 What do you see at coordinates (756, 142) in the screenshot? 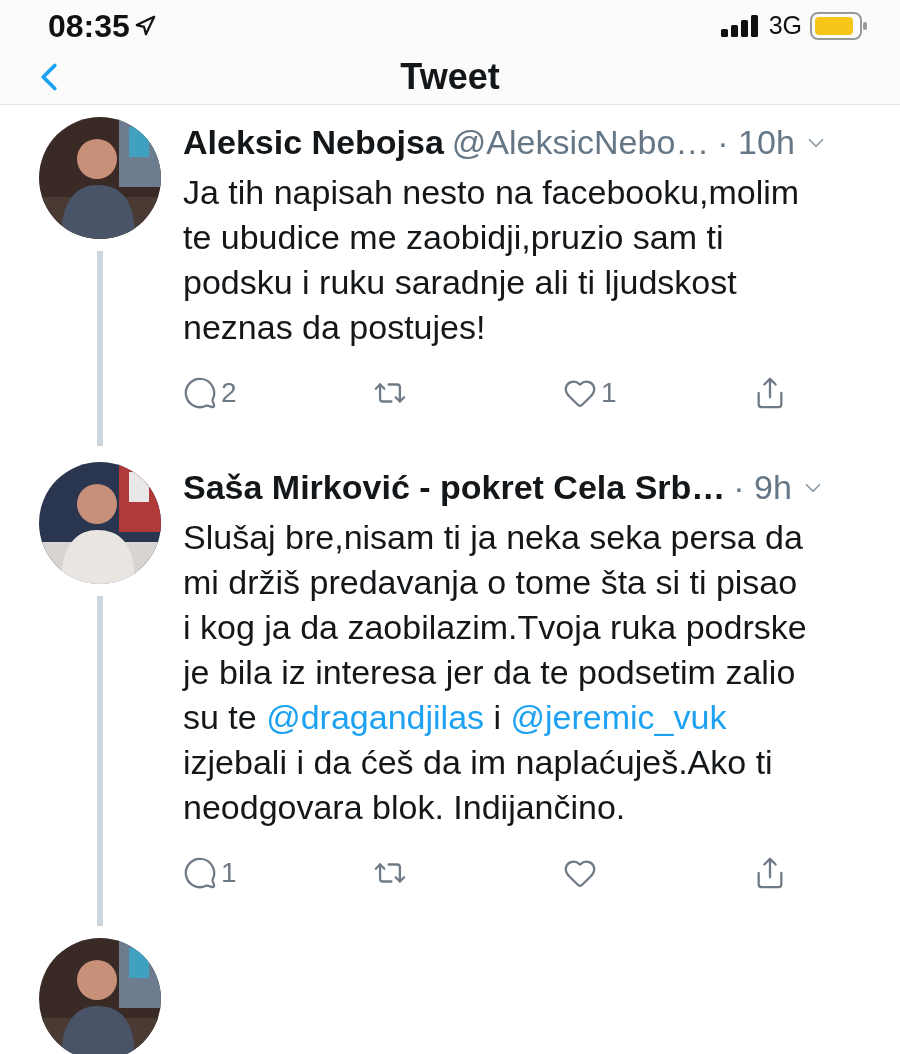
I see `tweet-time: · 10h` at bounding box center [756, 142].